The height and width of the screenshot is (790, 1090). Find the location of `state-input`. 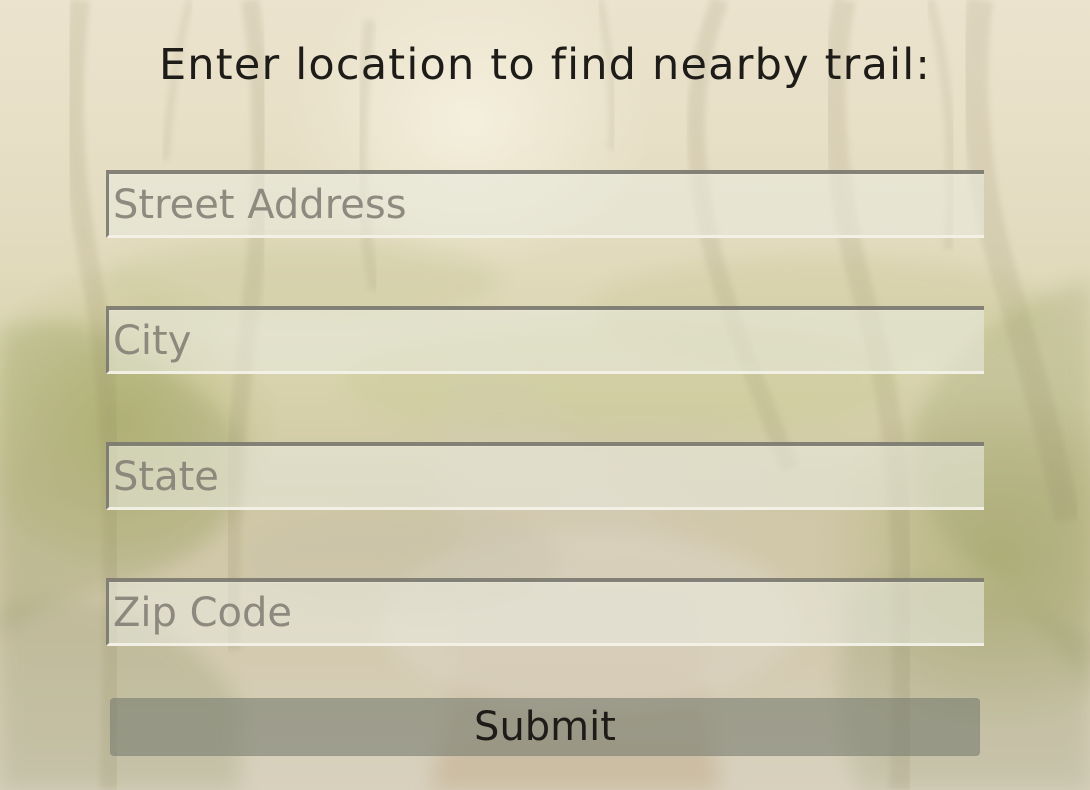

state-input is located at coordinates (545, 476).